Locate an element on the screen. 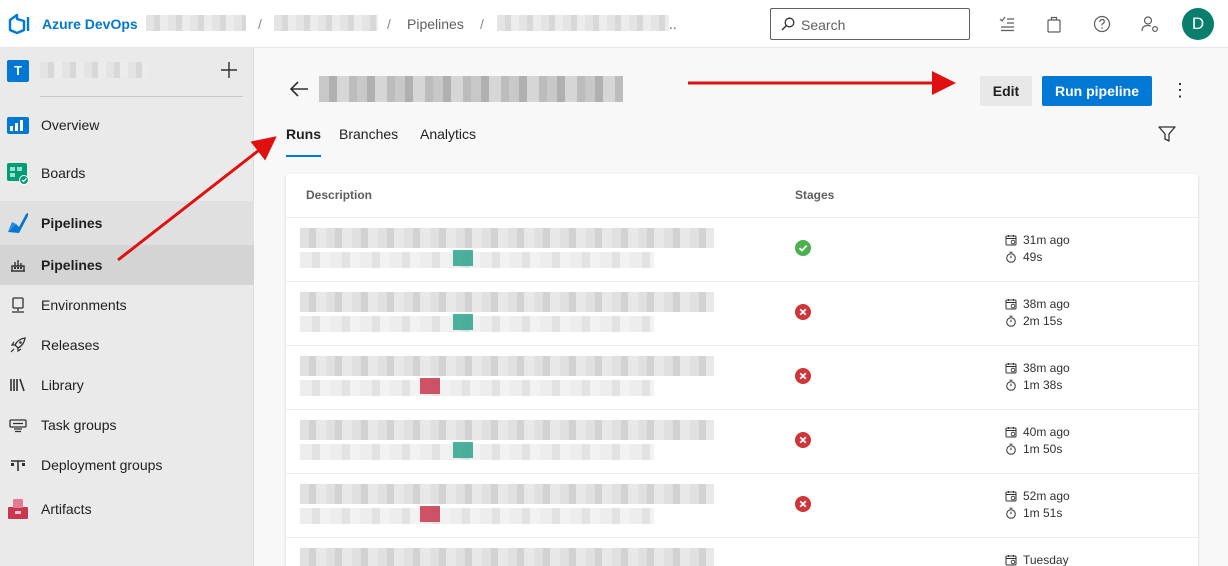 This screenshot has height=566, width=1228. tab-analytics: Analytics is located at coordinates (448, 134).